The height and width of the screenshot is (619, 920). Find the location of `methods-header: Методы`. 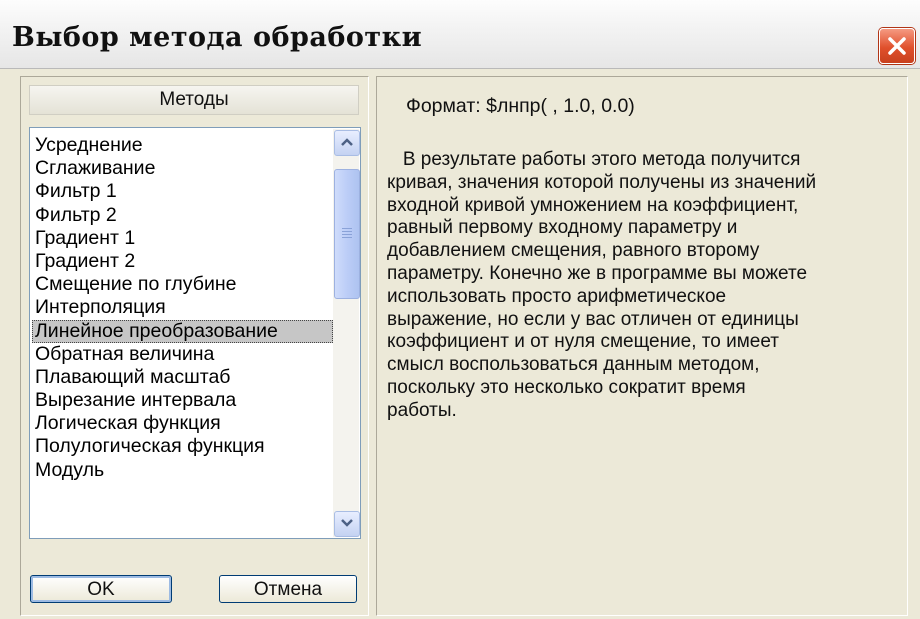

methods-header: Методы is located at coordinates (194, 100).